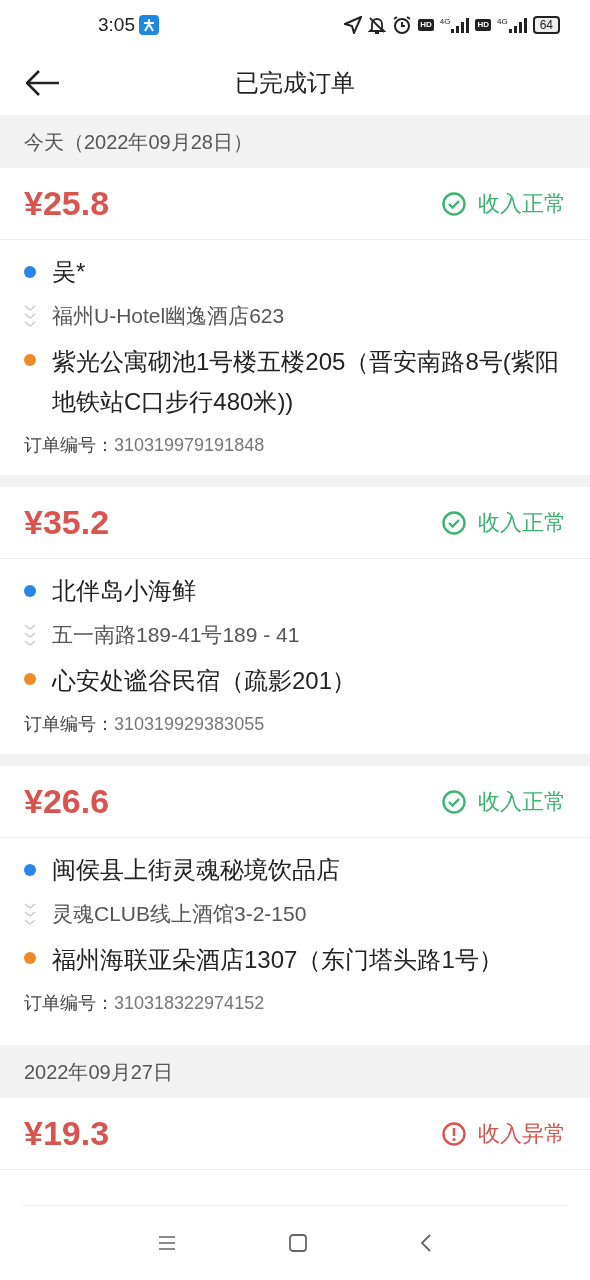  I want to click on app-icon, so click(149, 25).